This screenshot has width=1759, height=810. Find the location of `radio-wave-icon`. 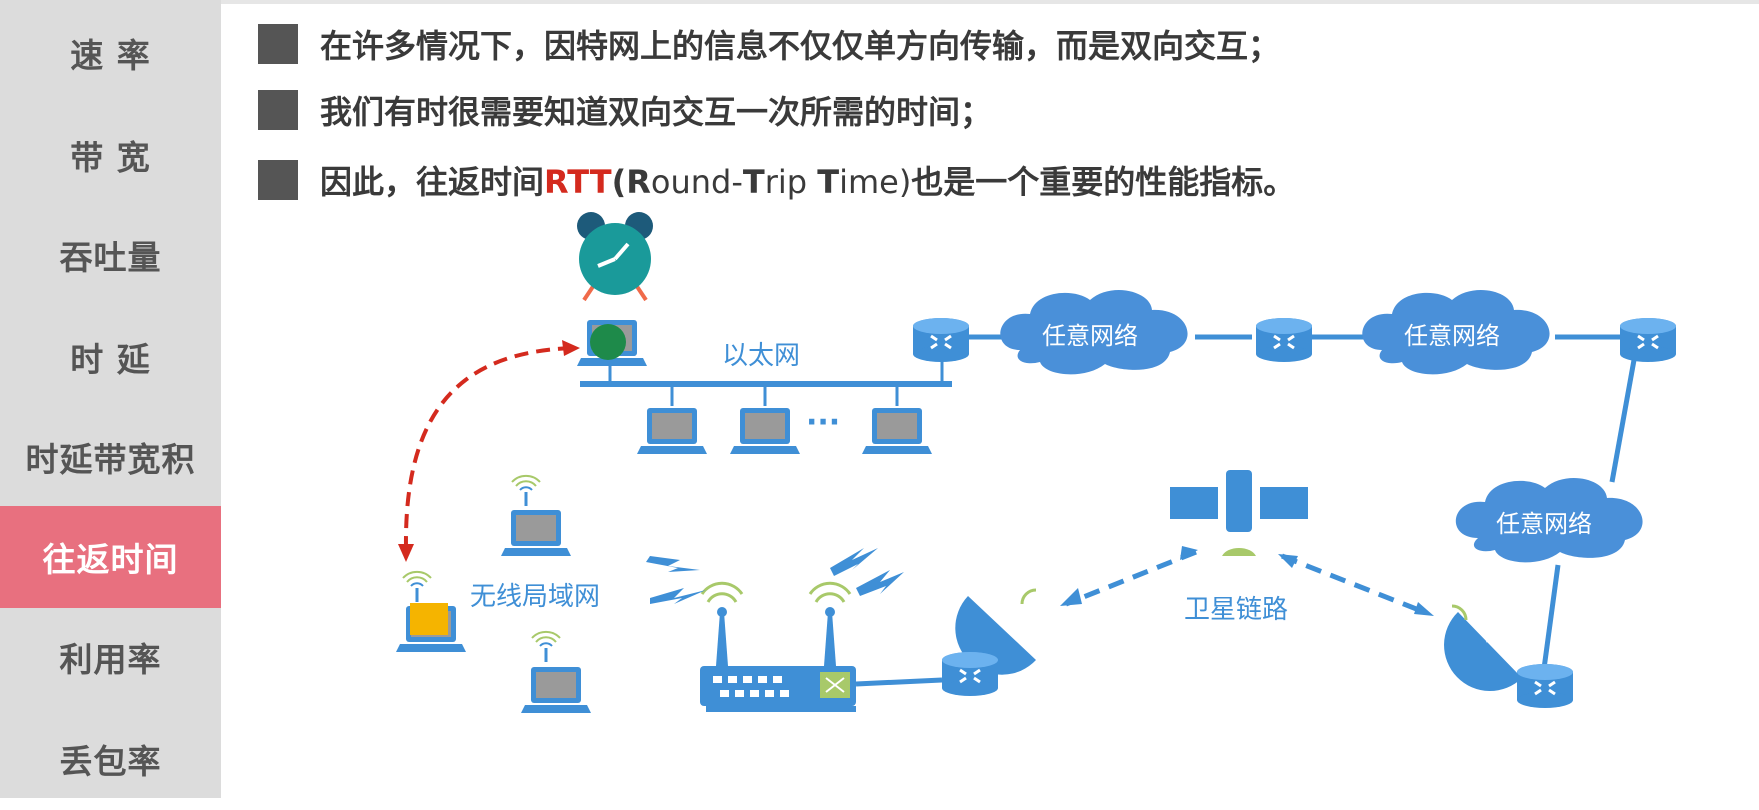

radio-wave-icon is located at coordinates (775, 576).